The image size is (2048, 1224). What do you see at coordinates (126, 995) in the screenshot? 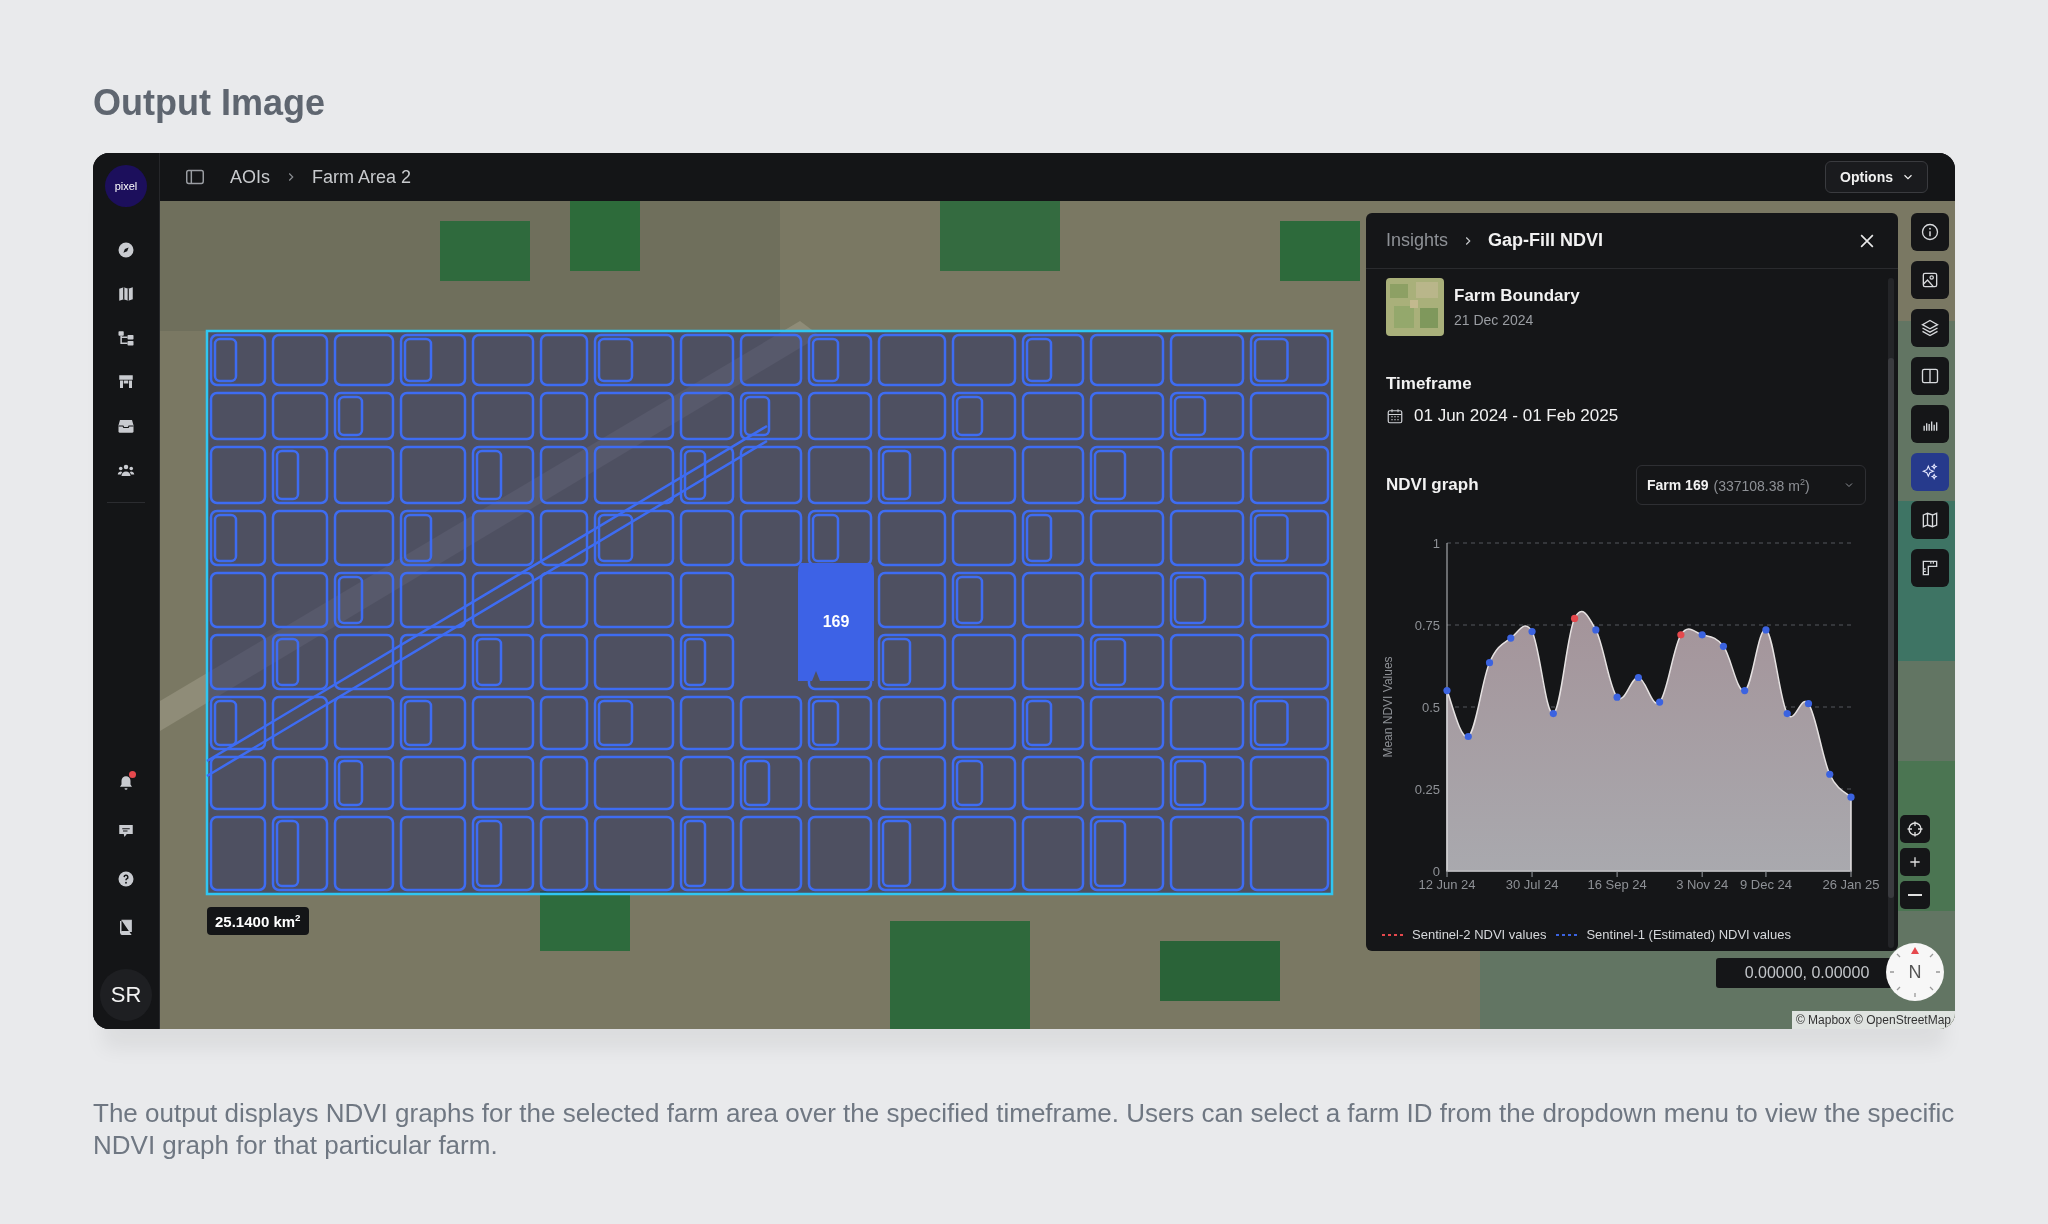
I see `user-avatar: SR` at bounding box center [126, 995].